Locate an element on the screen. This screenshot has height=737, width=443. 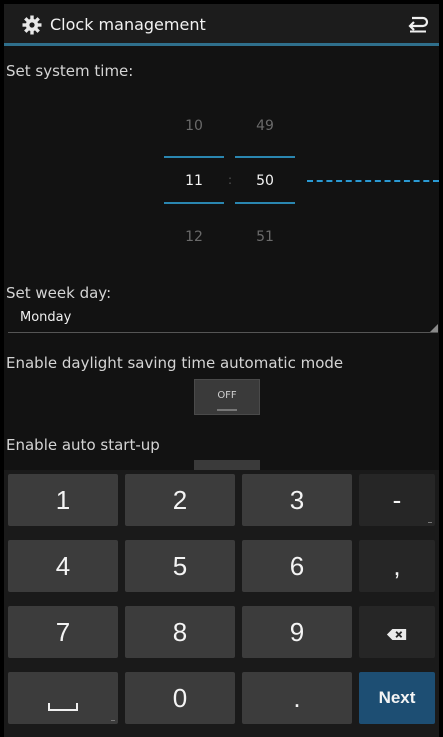
key-comma: , is located at coordinates (397, 566).